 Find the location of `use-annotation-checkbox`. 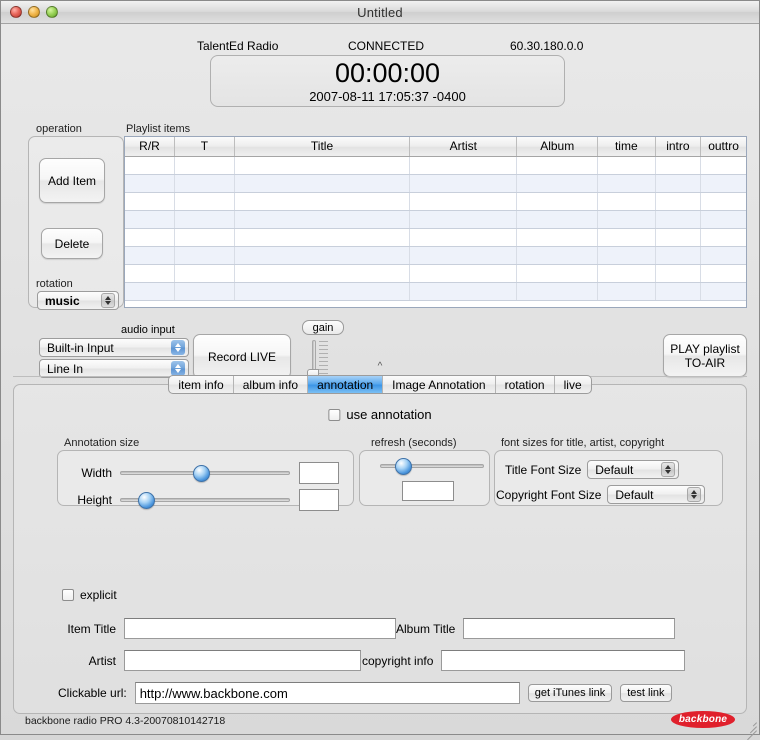

use-annotation-checkbox is located at coordinates (334, 414).